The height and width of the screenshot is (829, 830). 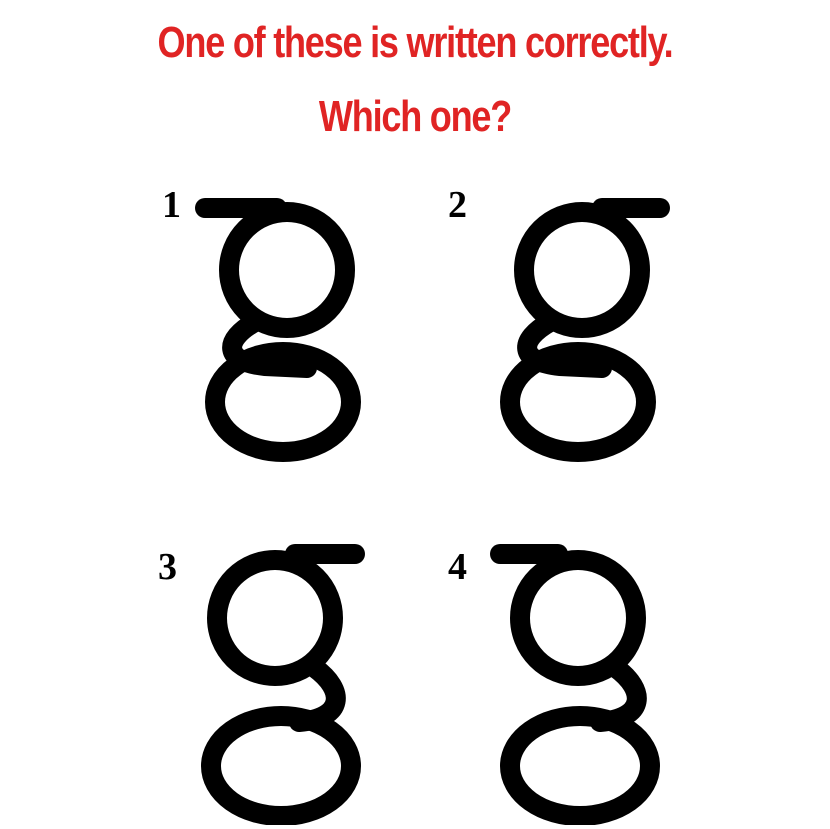 I want to click on question-line-1: One of these is written correctly., so click(x=415, y=42).